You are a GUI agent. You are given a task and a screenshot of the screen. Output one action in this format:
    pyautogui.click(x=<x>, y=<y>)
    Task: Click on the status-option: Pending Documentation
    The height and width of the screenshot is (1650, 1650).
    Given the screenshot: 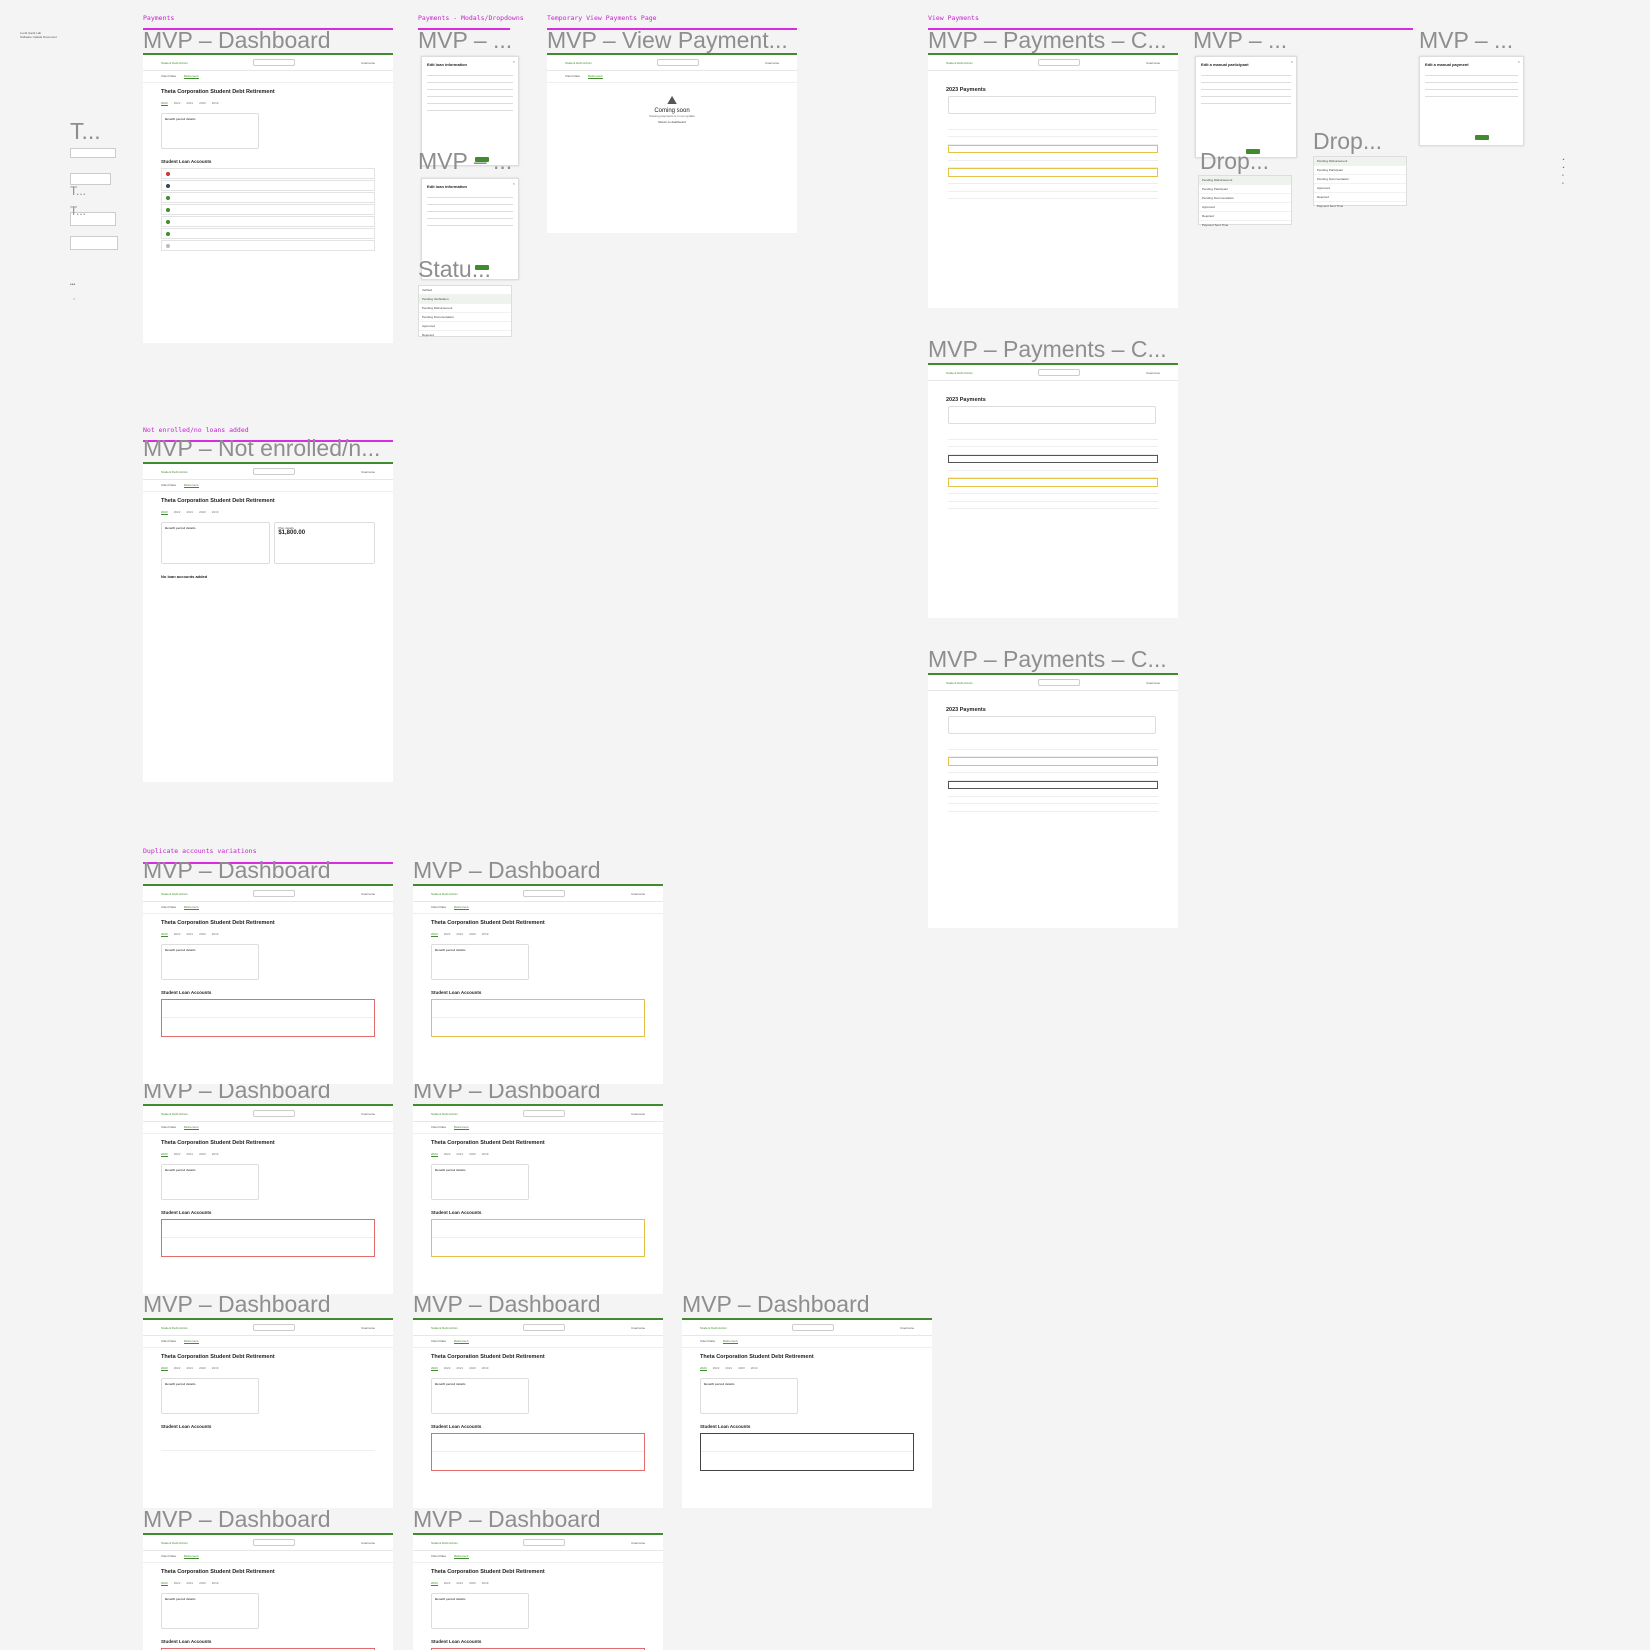 What is the action you would take?
    pyautogui.click(x=465, y=317)
    